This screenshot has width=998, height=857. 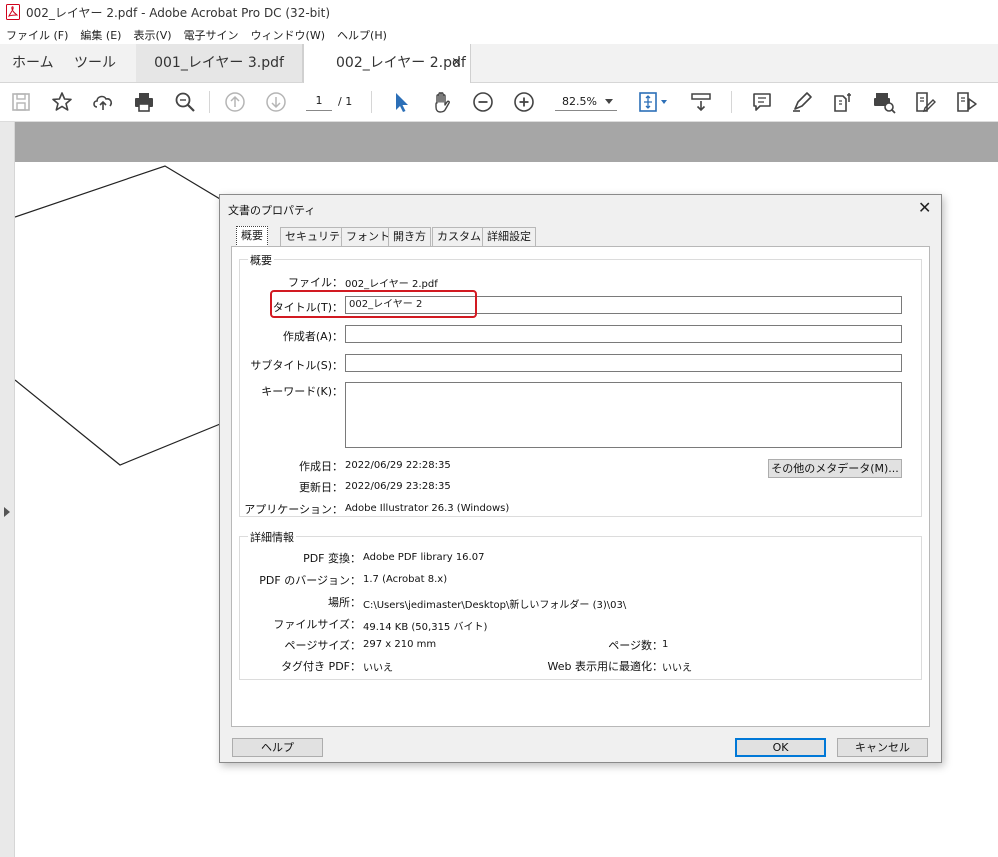 What do you see at coordinates (288, 34) in the screenshot?
I see `menu-window: ウィンドウ(W)` at bounding box center [288, 34].